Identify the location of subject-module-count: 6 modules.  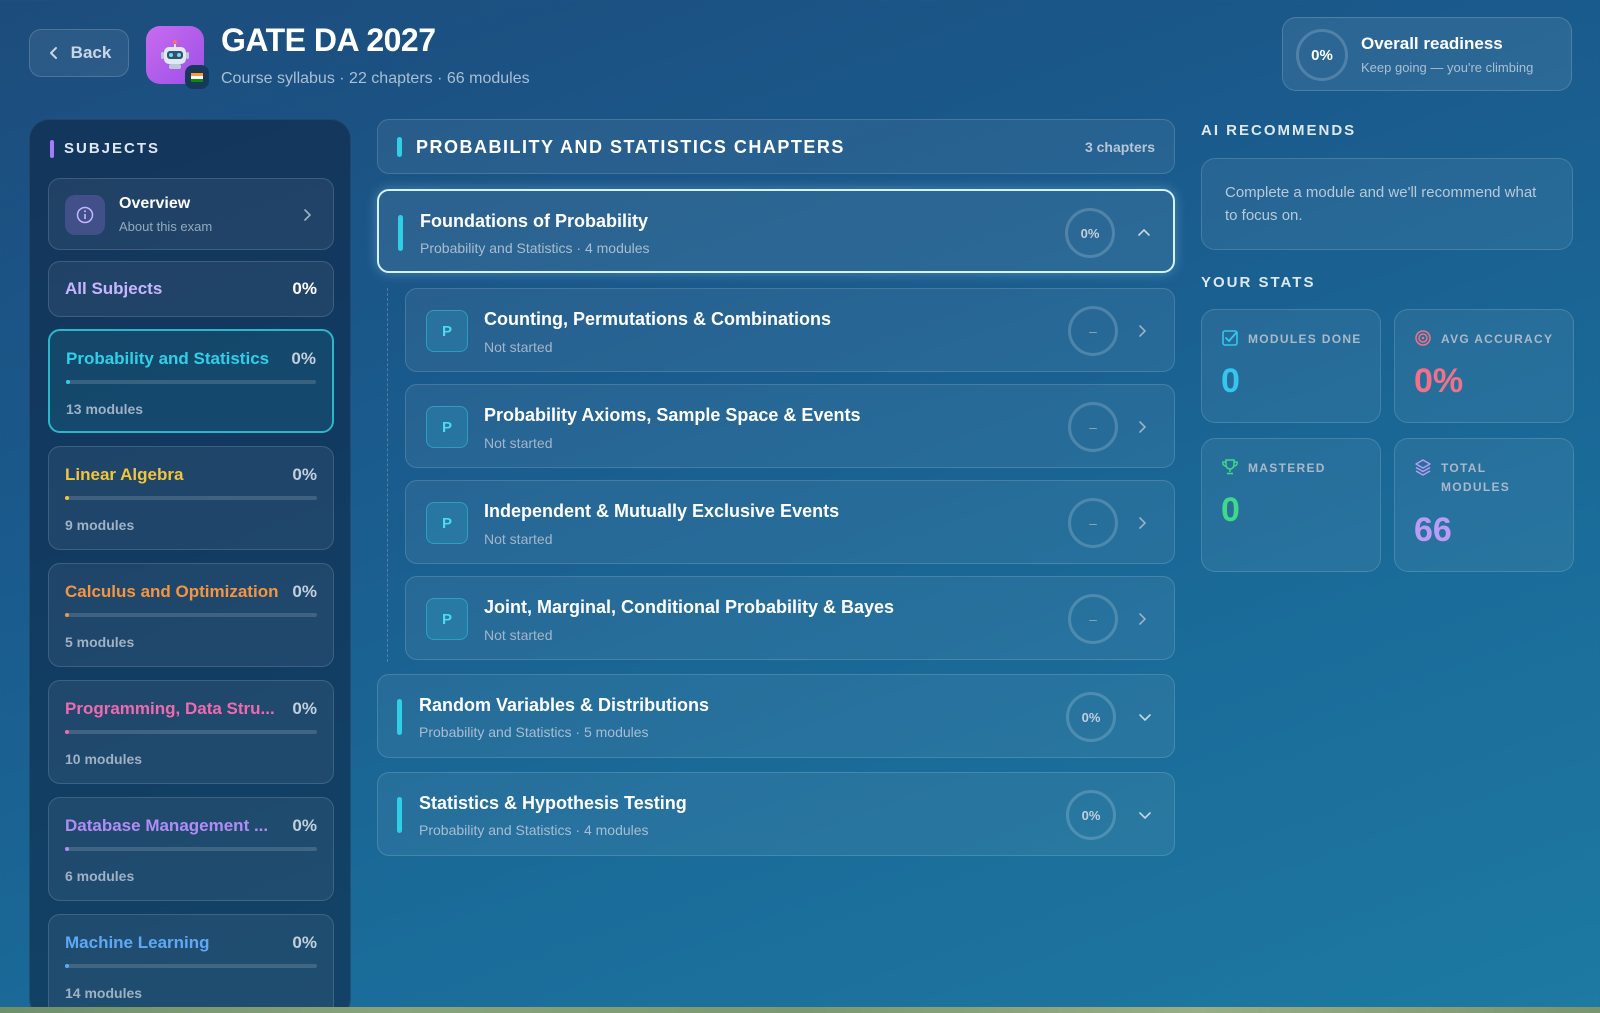
(100, 876).